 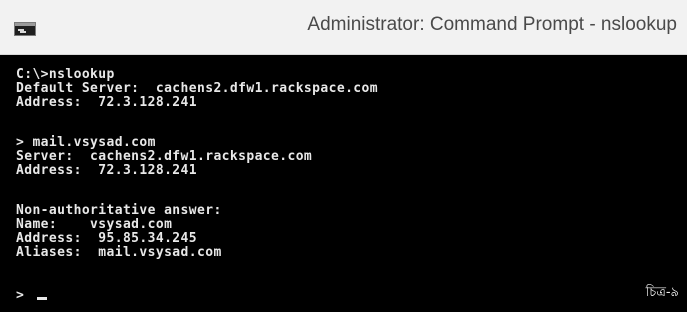 I want to click on console-line-address: Address: 95.85.34.245, so click(x=106, y=238).